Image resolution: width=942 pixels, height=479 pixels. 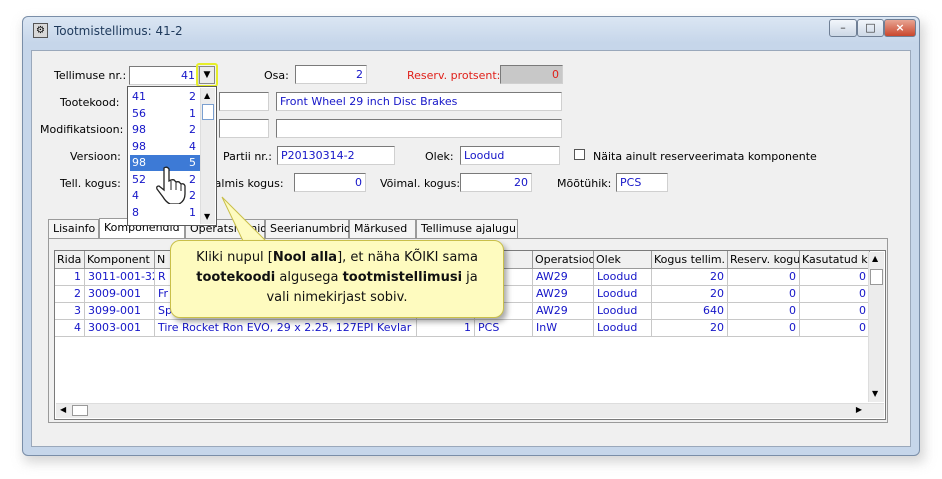 What do you see at coordinates (244, 128) in the screenshot?
I see `modifikatsioon-field` at bounding box center [244, 128].